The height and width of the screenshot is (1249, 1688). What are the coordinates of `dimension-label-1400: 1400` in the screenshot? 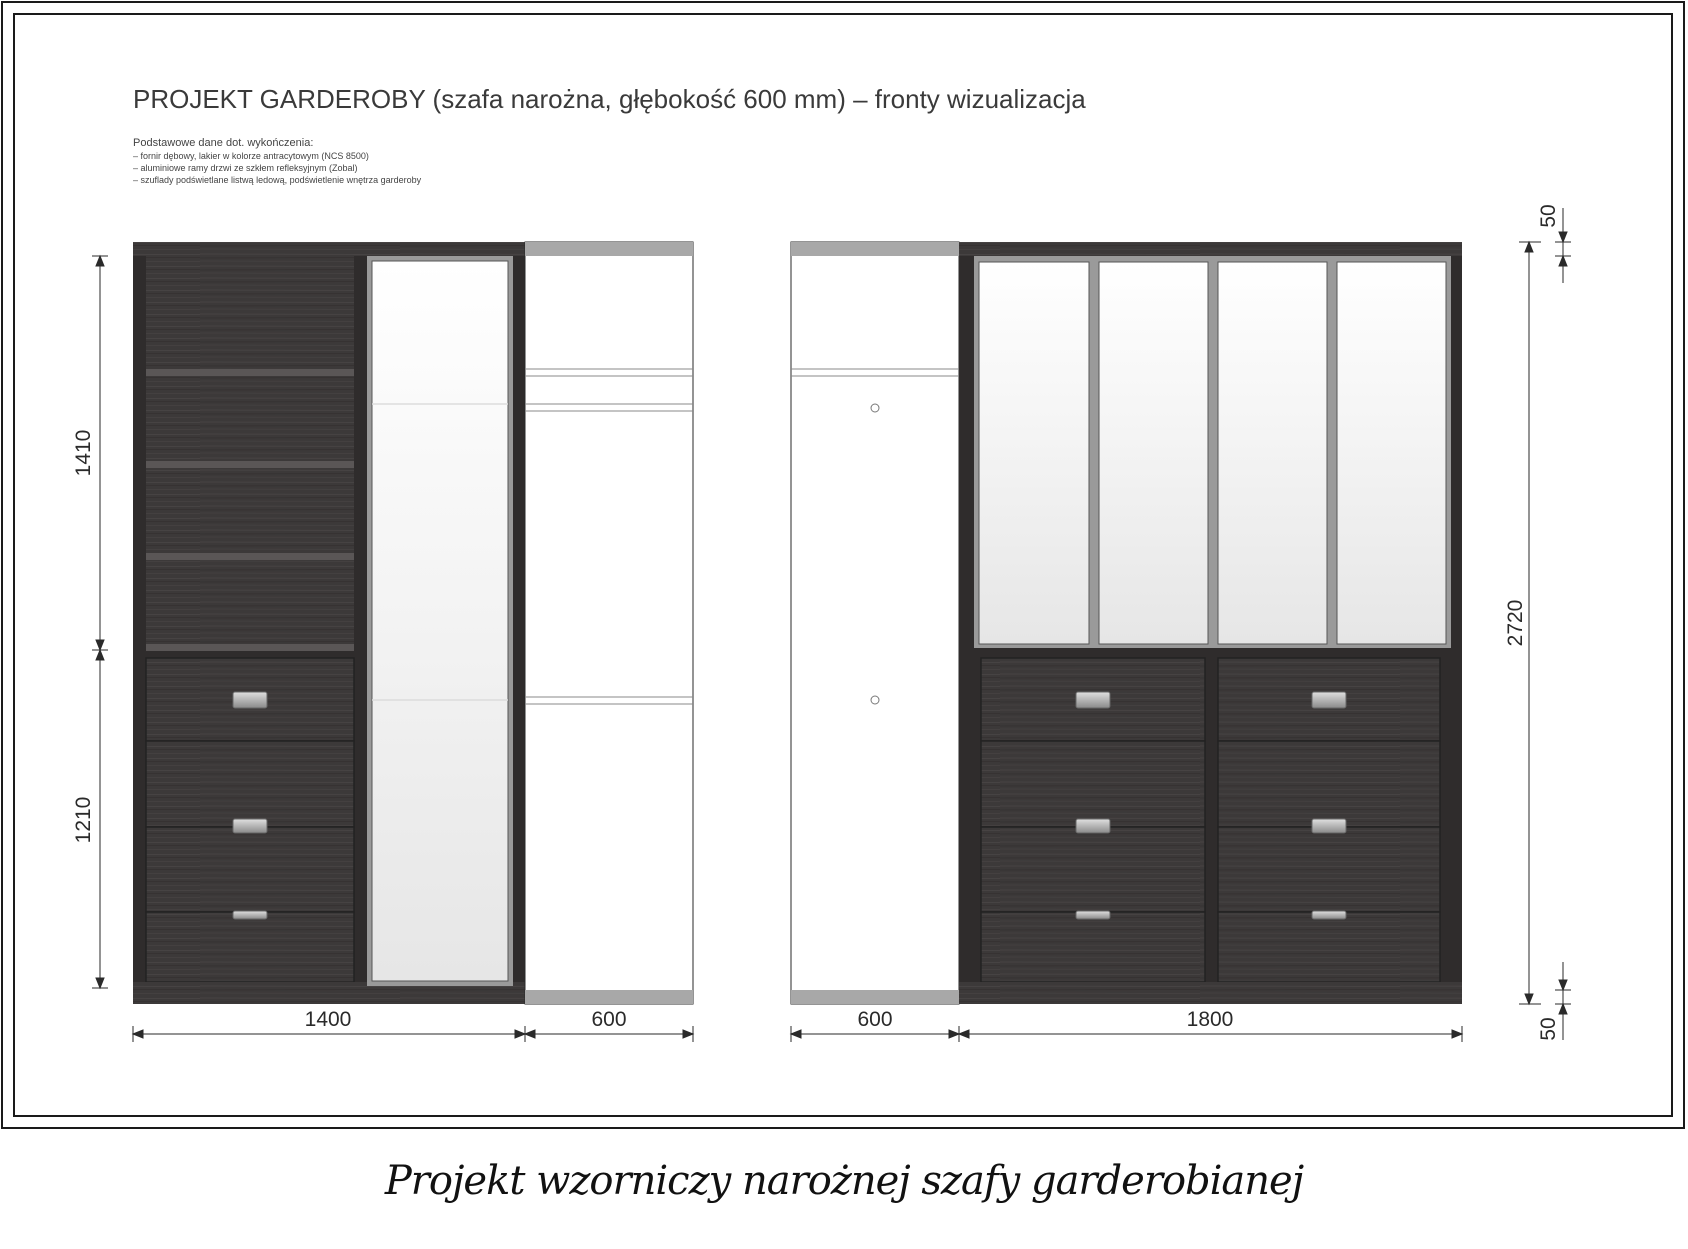 It's located at (328, 1019).